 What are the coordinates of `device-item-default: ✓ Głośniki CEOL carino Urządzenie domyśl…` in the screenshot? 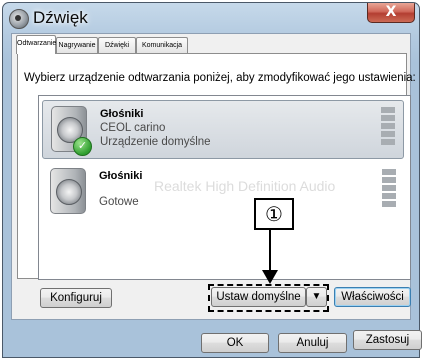 It's located at (223, 129).